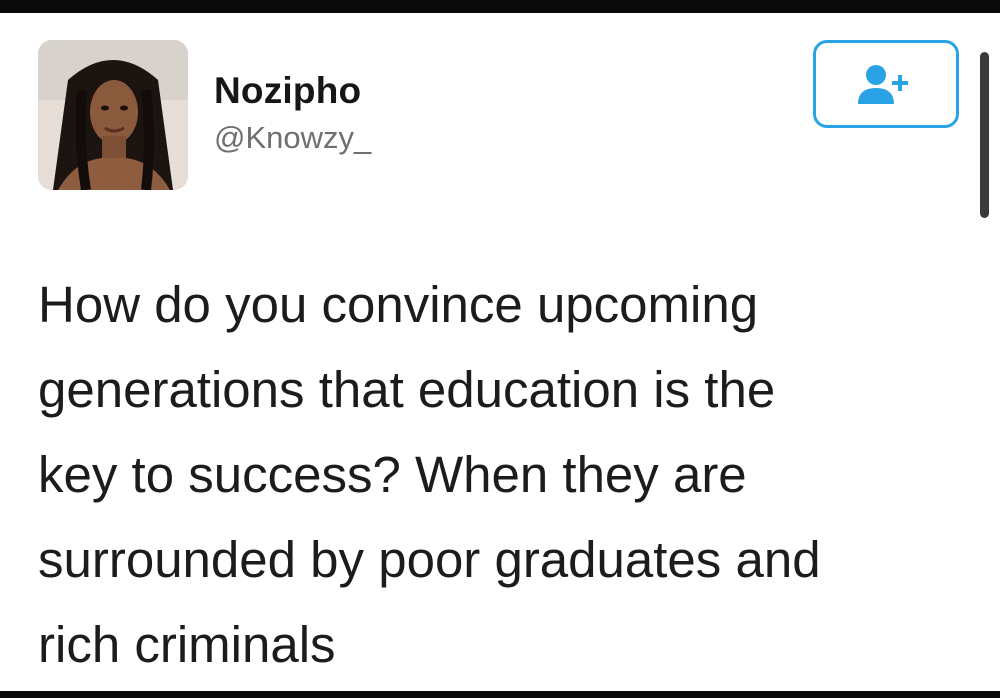 The height and width of the screenshot is (698, 1000). Describe the element at coordinates (398, 304) in the screenshot. I see `tweet-text-line: How do you convince upcoming` at that location.